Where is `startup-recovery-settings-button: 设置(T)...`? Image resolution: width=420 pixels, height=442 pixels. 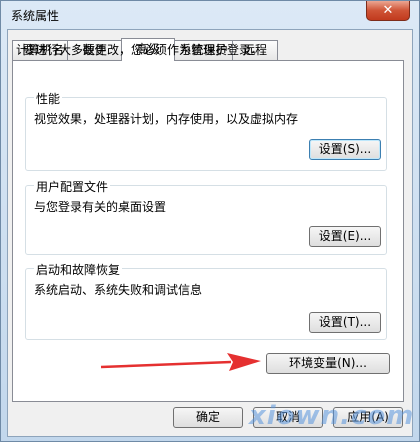
startup-recovery-settings-button: 设置(T)... is located at coordinates (345, 322).